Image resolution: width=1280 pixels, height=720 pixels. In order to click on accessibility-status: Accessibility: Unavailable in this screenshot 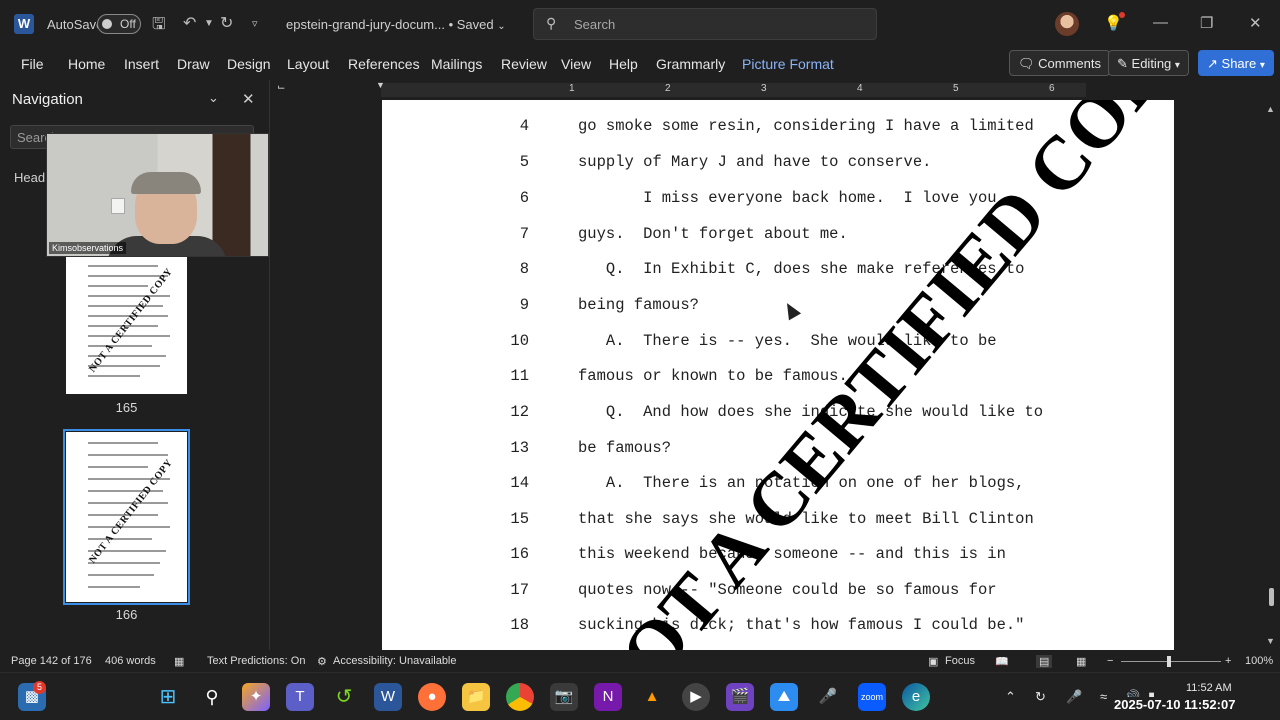, I will do `click(395, 661)`.